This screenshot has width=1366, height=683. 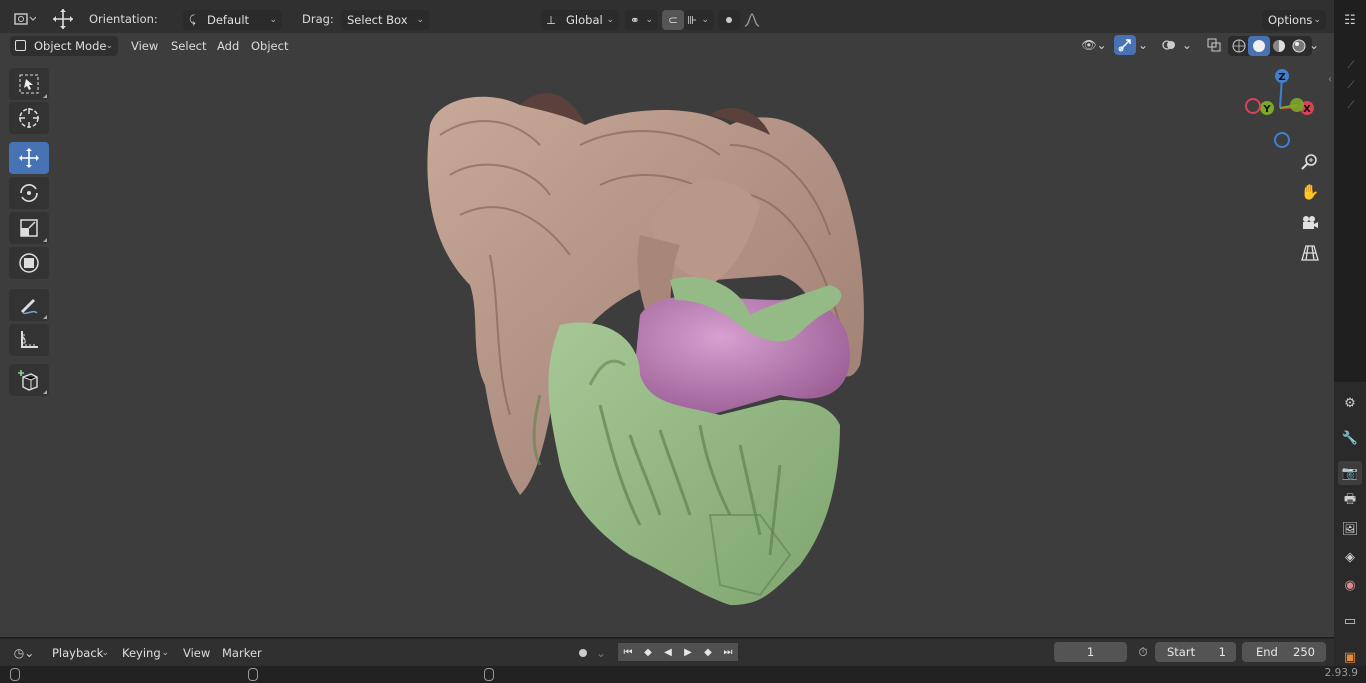 I want to click on xray-toggle-icon, so click(x=1214, y=45).